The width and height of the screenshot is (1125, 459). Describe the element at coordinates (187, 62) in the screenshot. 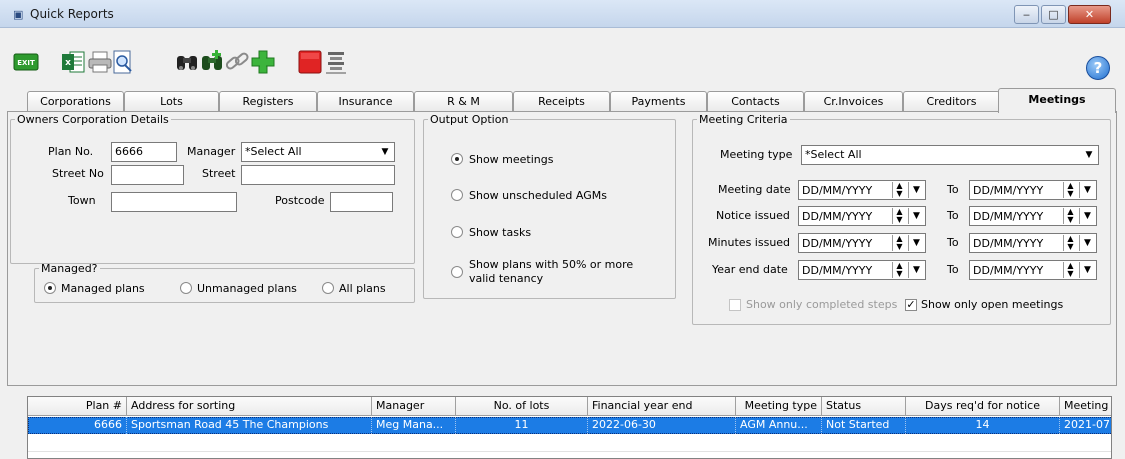

I see `binoculars-icon` at that location.